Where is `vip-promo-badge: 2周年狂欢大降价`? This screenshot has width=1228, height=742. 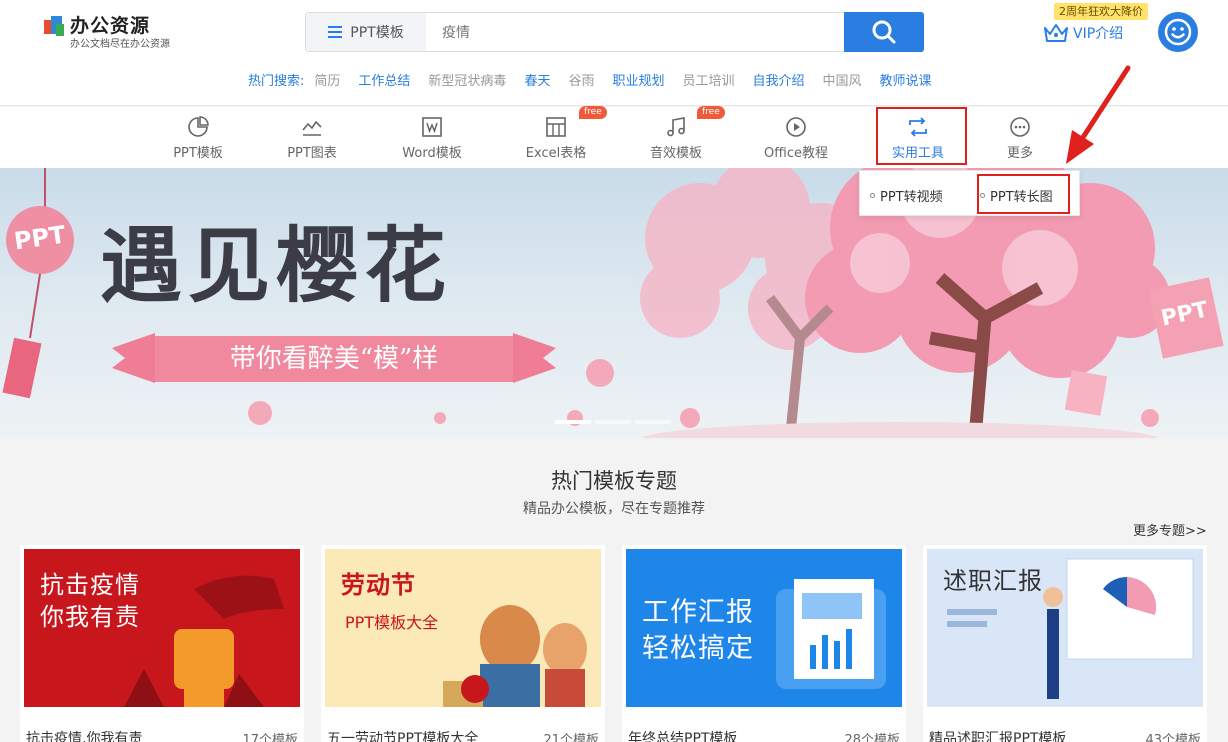 vip-promo-badge: 2周年狂欢大降价 is located at coordinates (1101, 11).